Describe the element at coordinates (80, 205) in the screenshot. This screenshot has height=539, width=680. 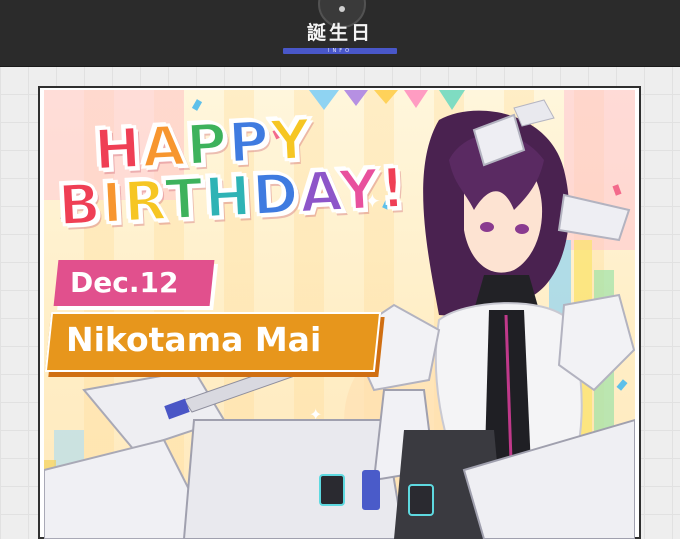
I see `headline-letter: B` at that location.